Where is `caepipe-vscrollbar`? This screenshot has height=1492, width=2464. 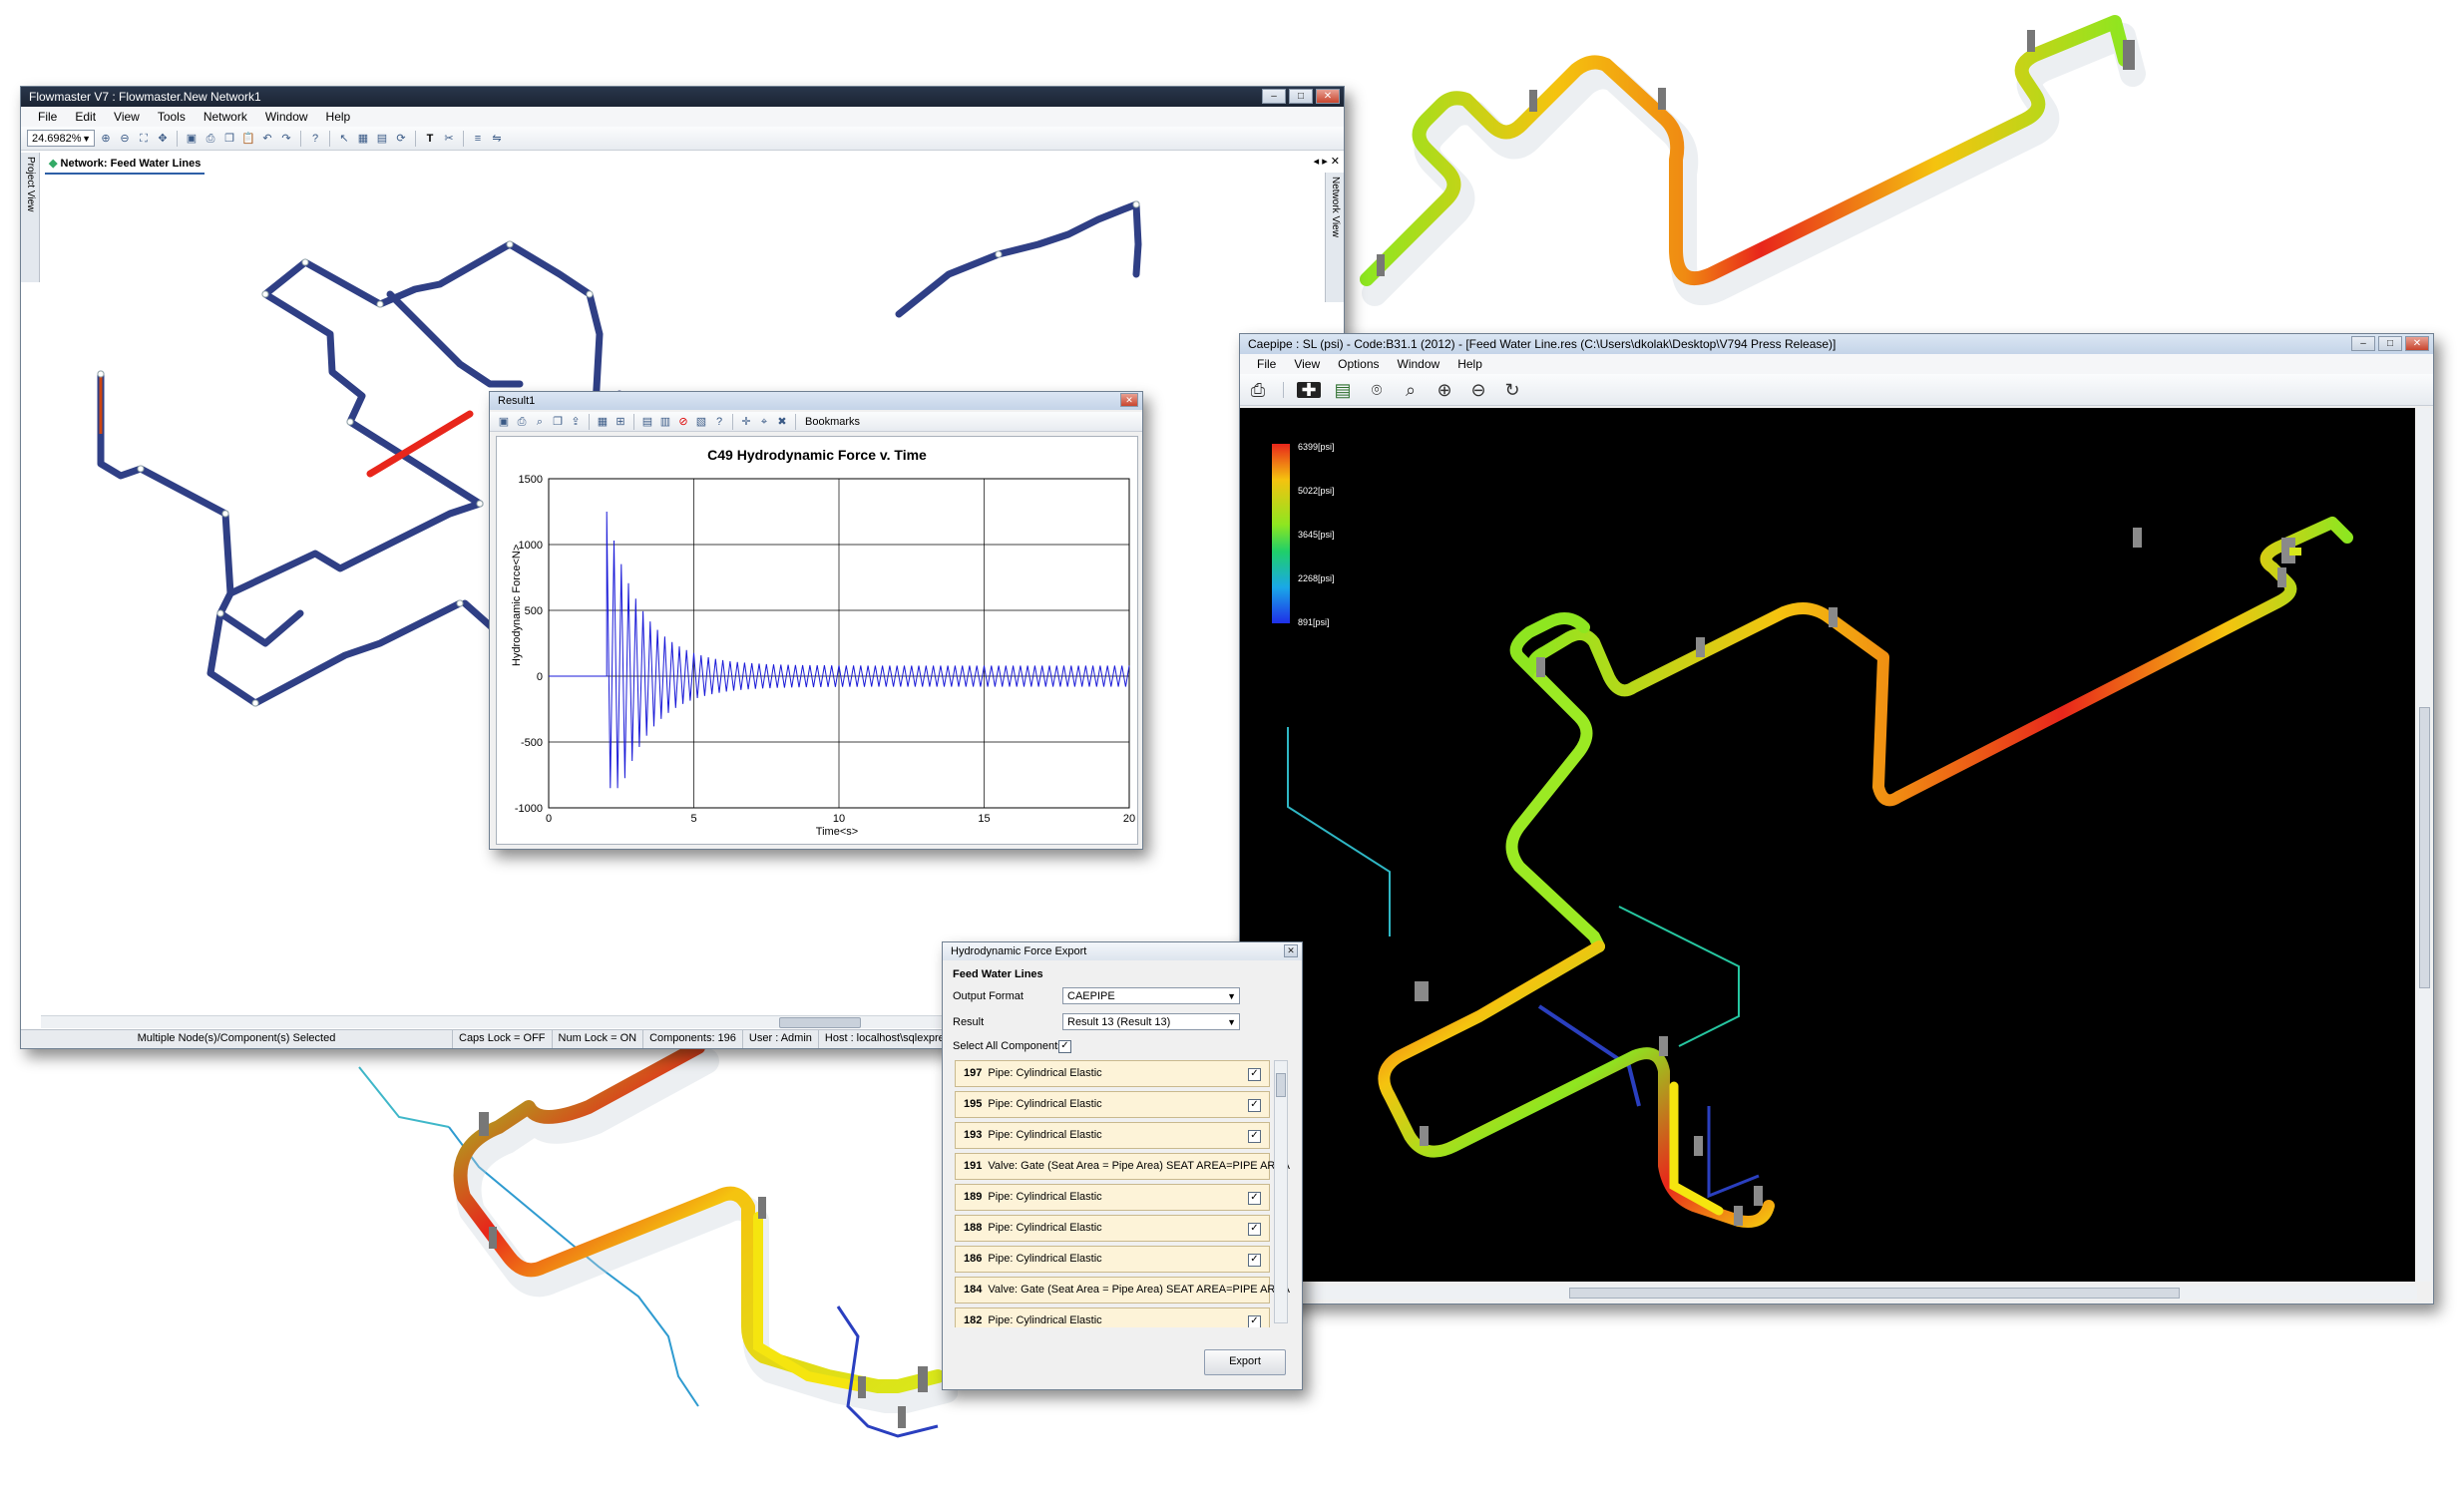
caepipe-vscrollbar is located at coordinates (2424, 845).